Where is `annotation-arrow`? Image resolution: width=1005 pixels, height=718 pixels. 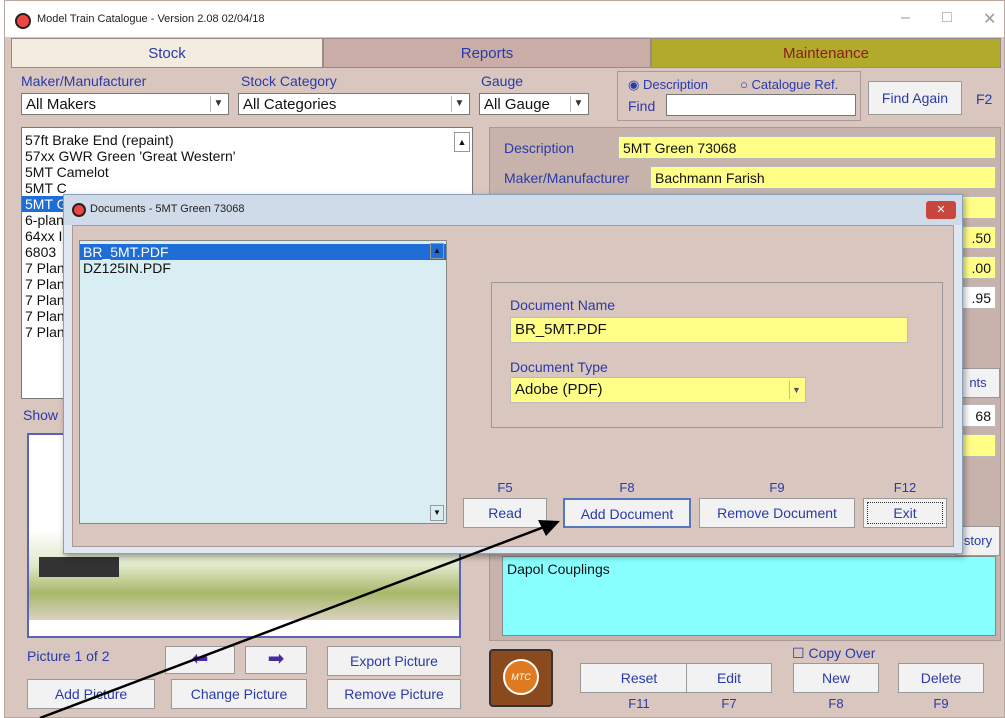
annotation-arrow is located at coordinates (299, 619).